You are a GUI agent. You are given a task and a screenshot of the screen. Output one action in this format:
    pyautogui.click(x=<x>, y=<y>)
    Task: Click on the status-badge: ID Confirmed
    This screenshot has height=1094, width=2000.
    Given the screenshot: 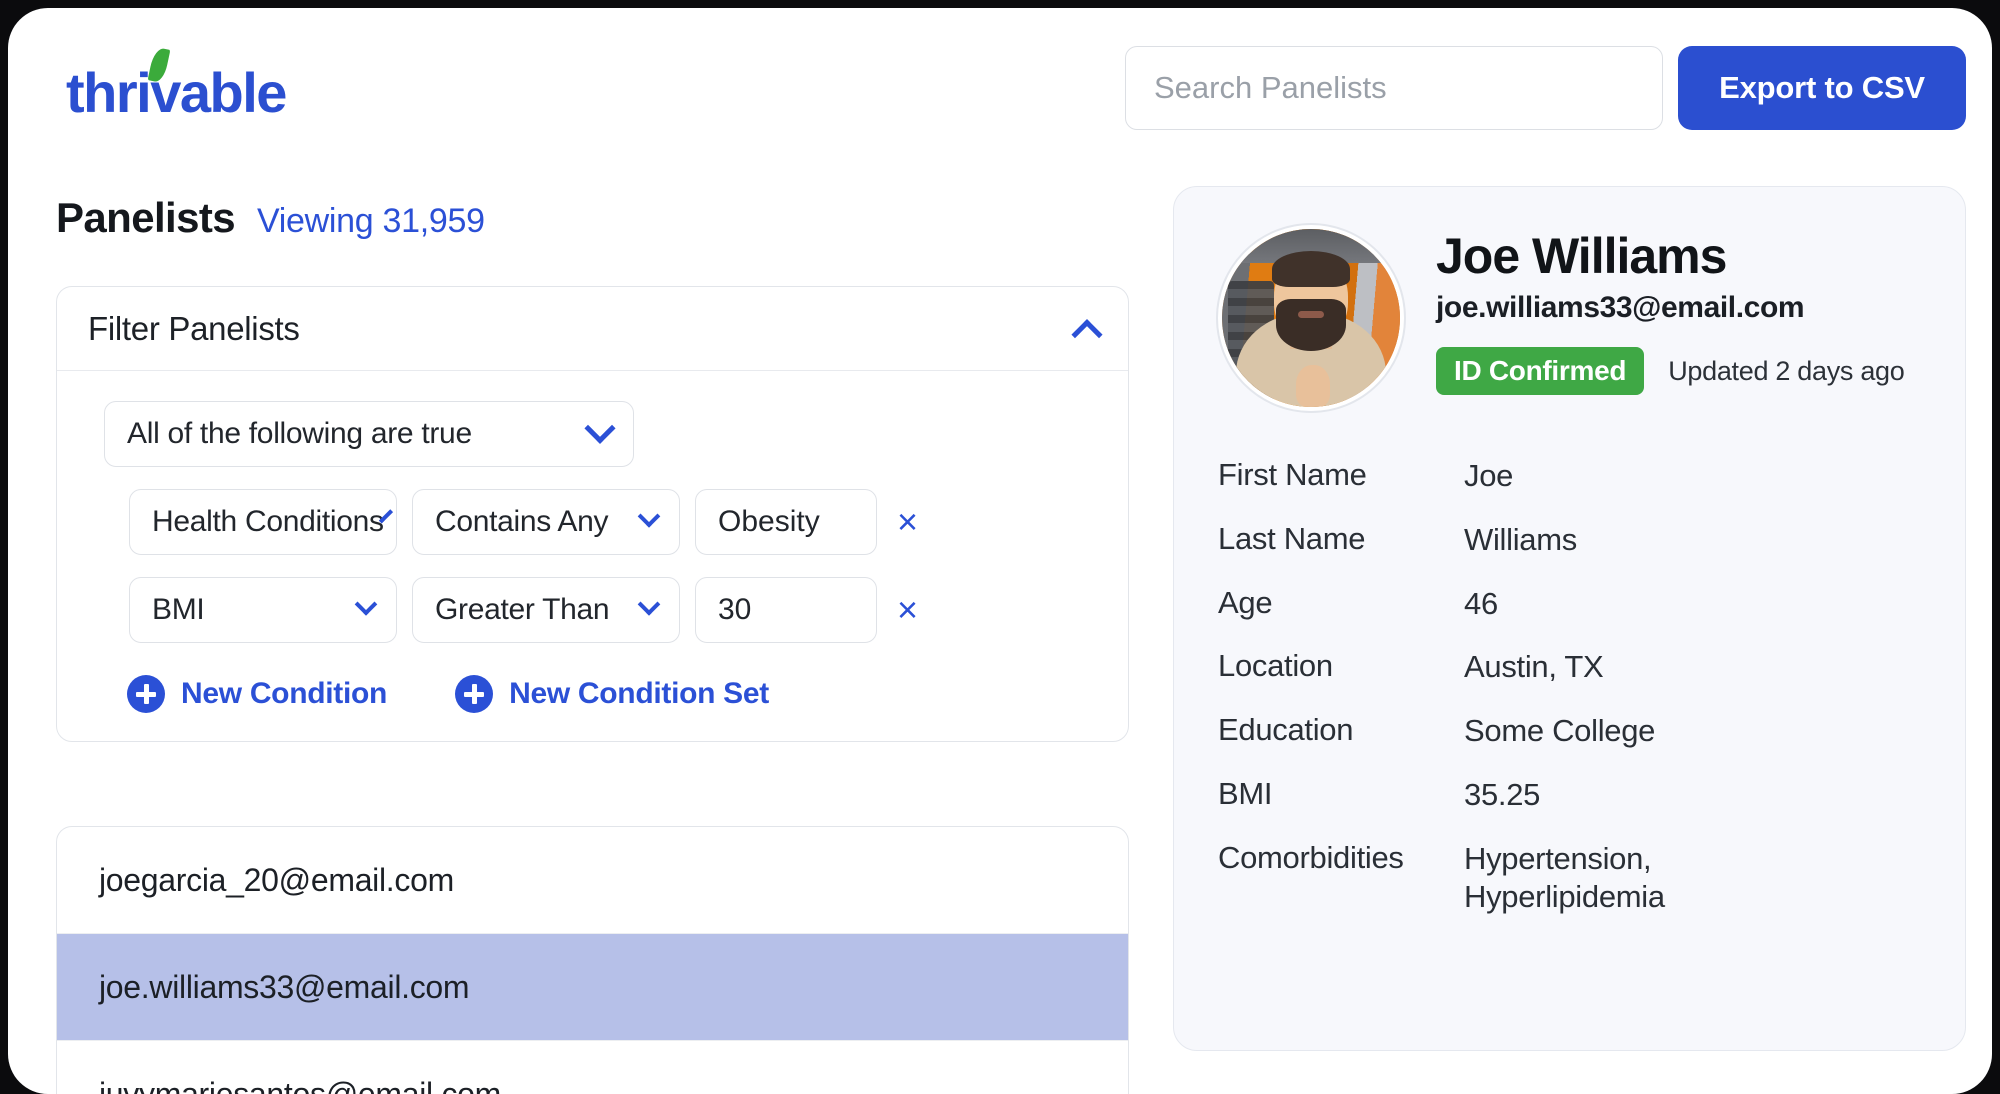 What is the action you would take?
    pyautogui.click(x=1540, y=371)
    